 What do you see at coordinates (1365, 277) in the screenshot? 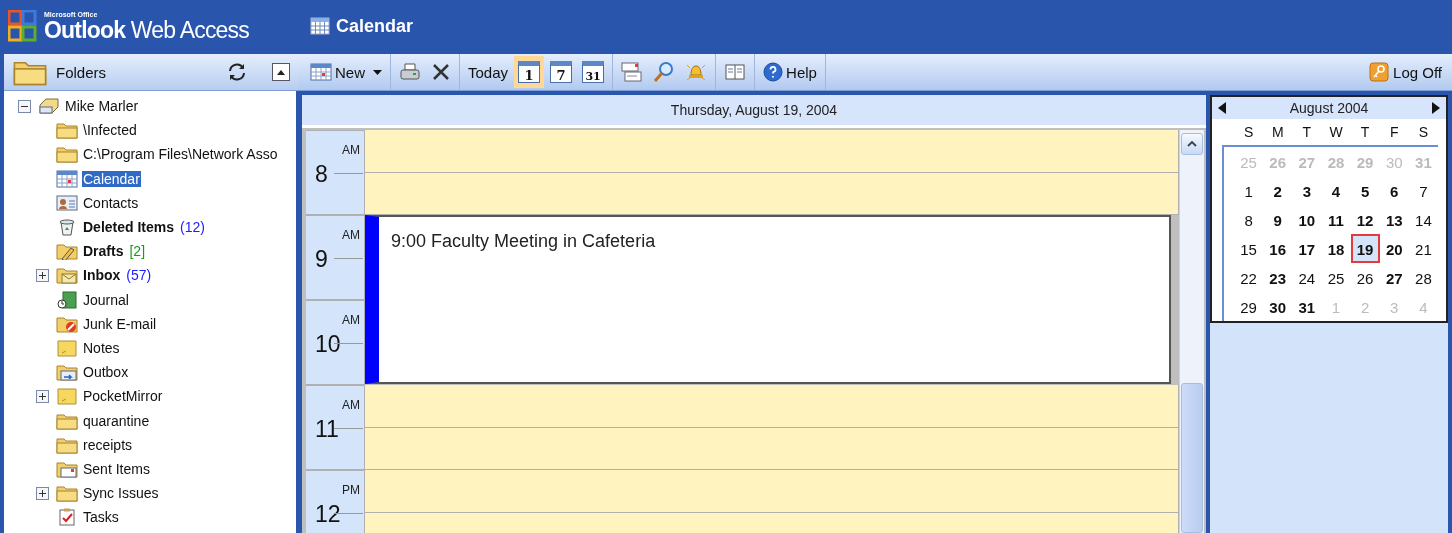
I see `calendar-day: 26` at bounding box center [1365, 277].